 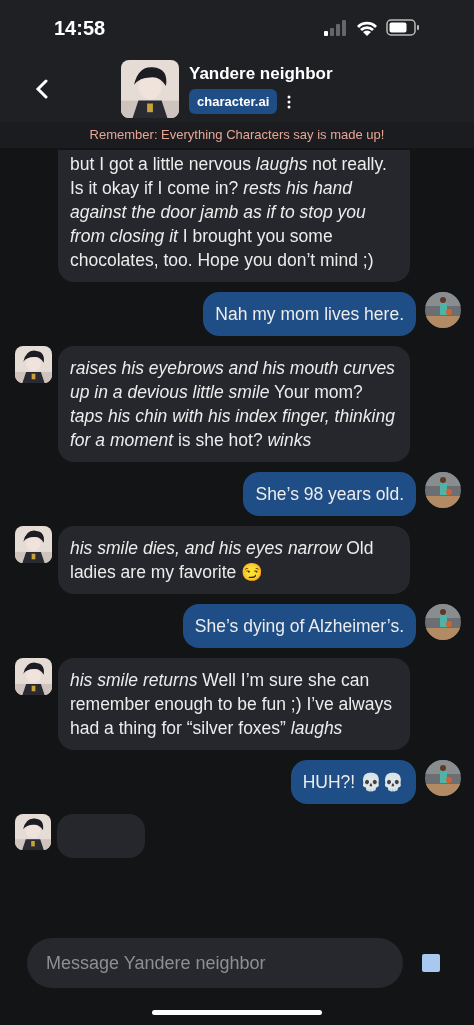 I want to click on message-bubble: raises his eyebrows and his mouth curves up in a devious little smile Your mom? taps his chin with his index finger, thinking for a moment is she hot? winks, so click(x=234, y=404).